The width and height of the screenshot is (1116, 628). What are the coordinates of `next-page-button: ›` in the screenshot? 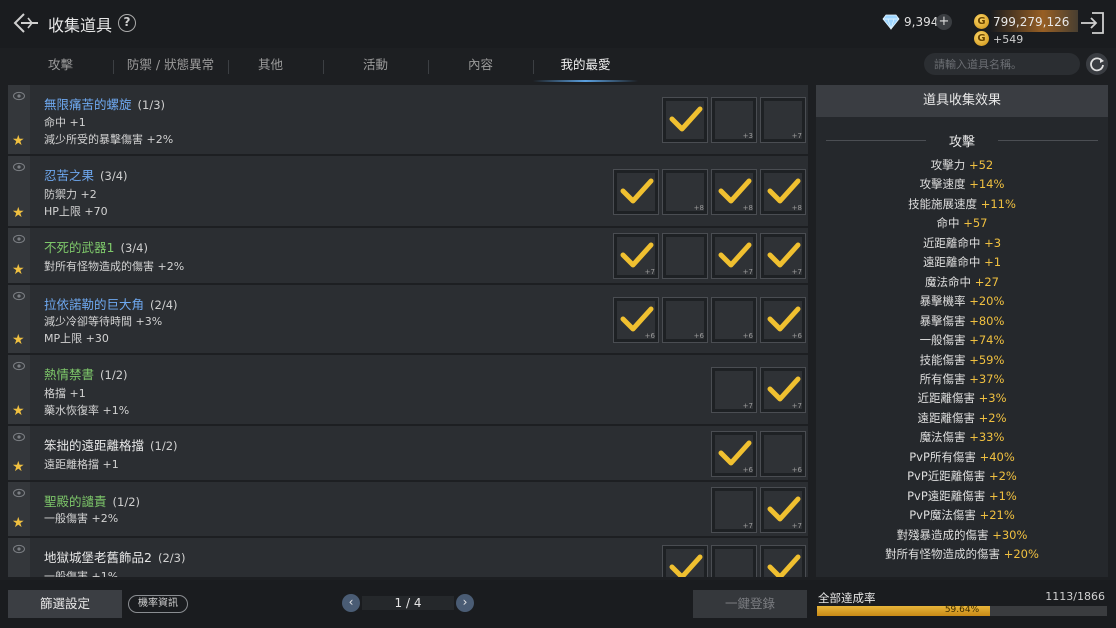 It's located at (465, 603).